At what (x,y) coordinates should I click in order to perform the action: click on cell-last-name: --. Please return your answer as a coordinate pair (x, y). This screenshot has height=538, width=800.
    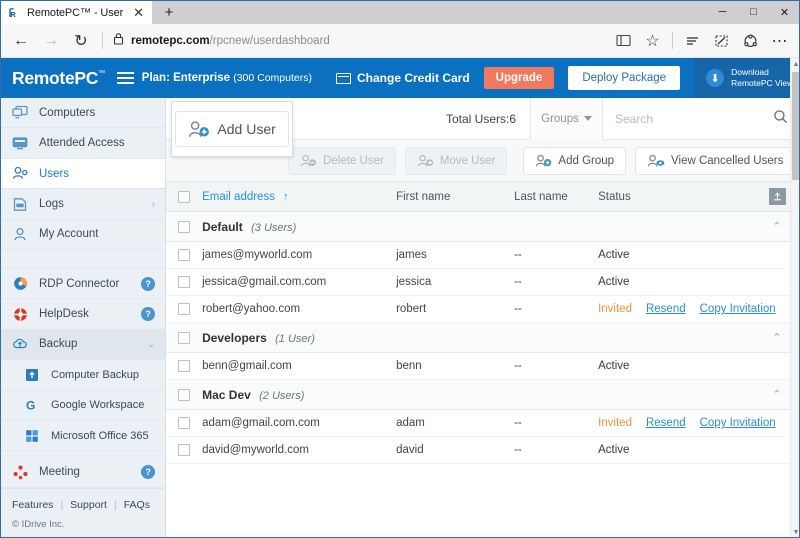
    Looking at the image, I should click on (518, 282).